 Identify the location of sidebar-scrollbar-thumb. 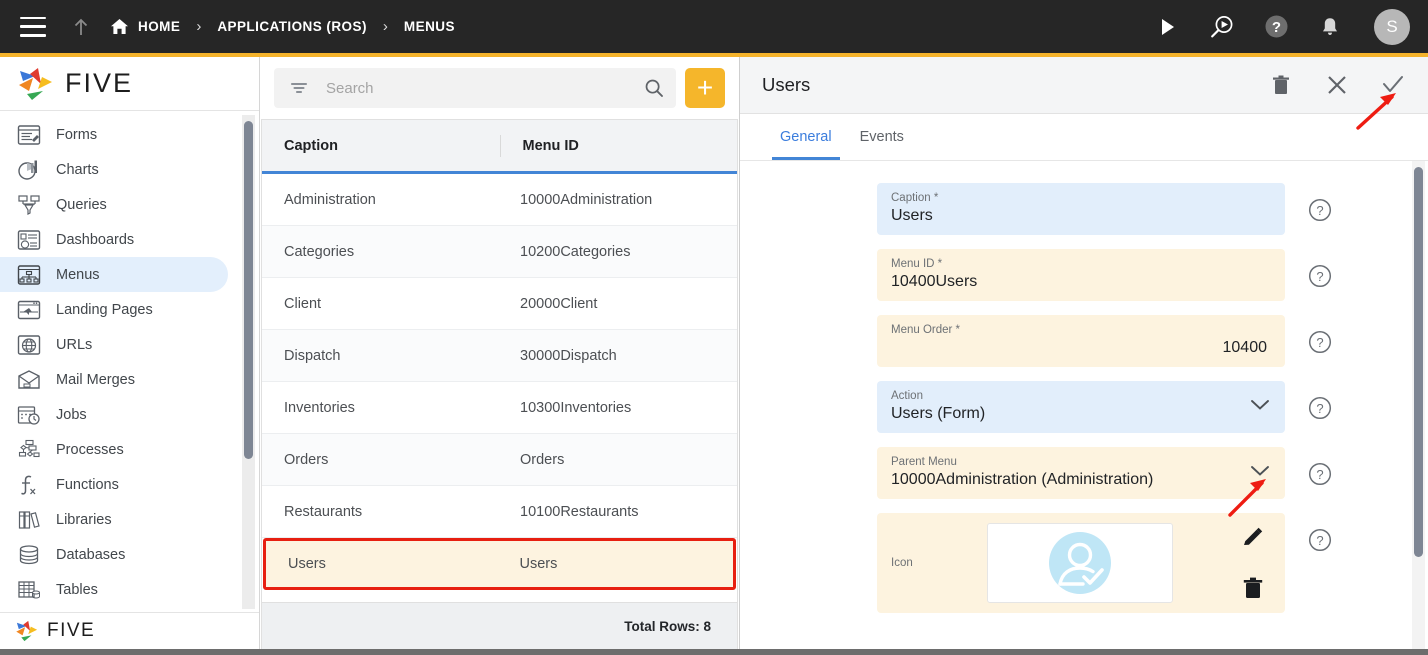
(248, 290).